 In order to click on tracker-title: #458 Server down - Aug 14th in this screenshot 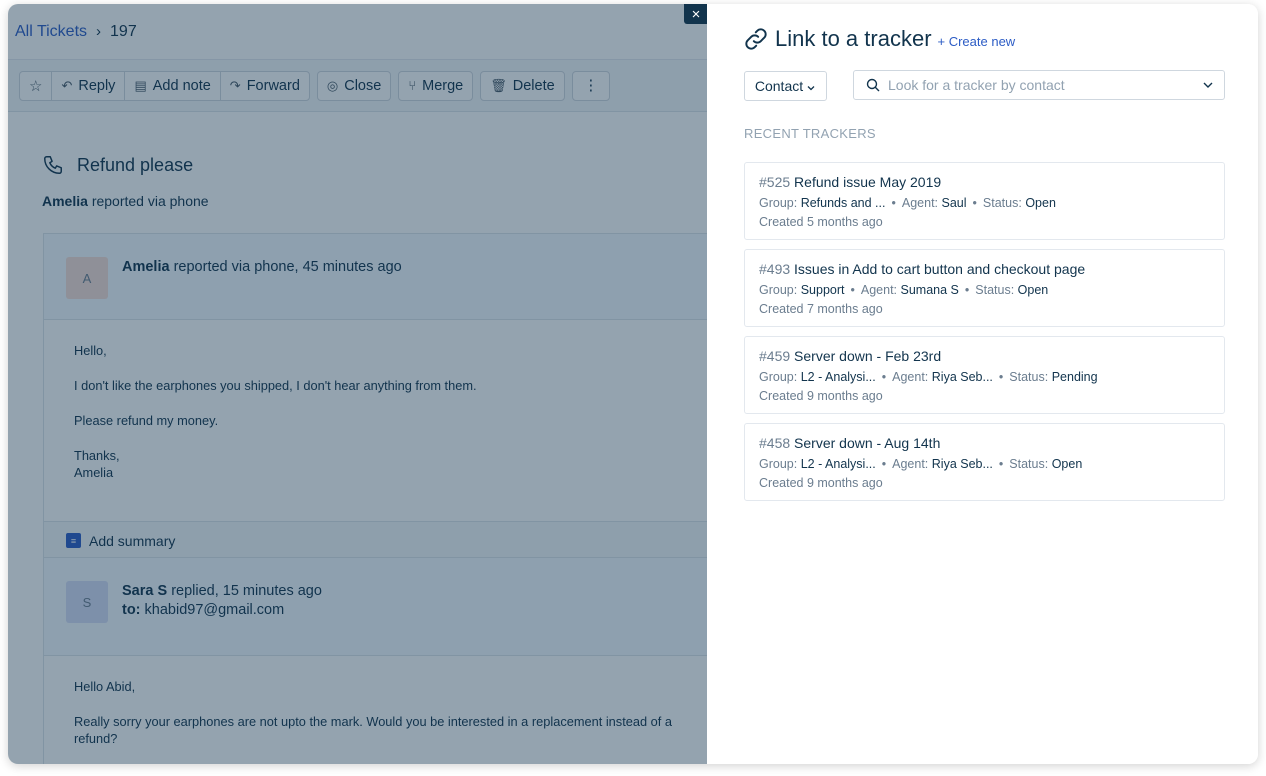, I will do `click(984, 443)`.